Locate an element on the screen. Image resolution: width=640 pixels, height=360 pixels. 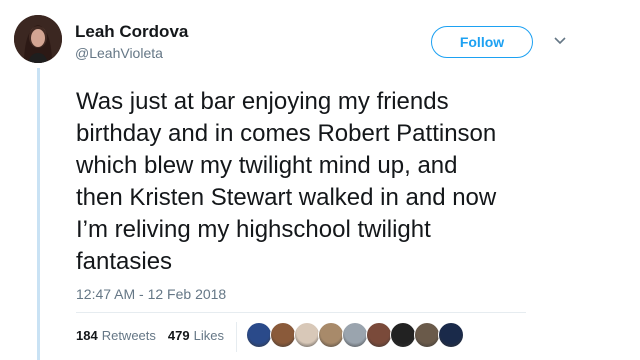
author-handle: @LeahVioleta is located at coordinates (119, 53).